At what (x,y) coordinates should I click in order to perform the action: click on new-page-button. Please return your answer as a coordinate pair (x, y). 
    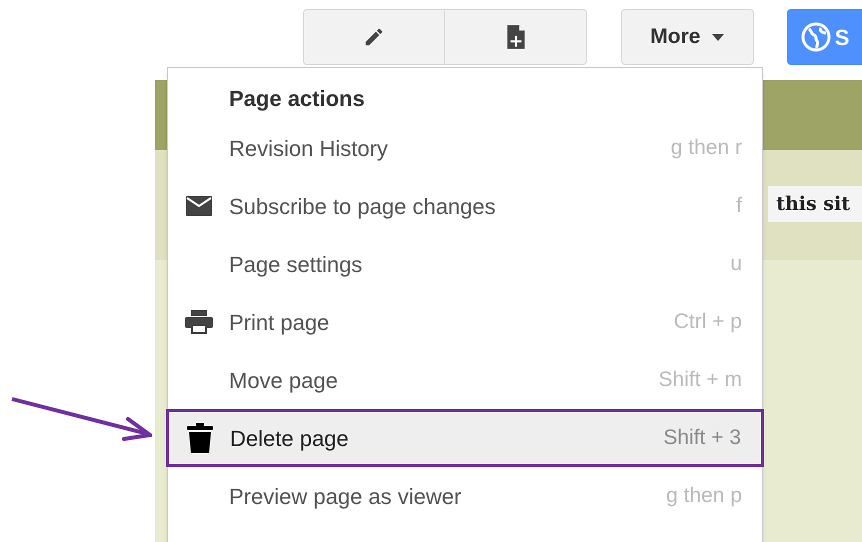
    Looking at the image, I should click on (516, 37).